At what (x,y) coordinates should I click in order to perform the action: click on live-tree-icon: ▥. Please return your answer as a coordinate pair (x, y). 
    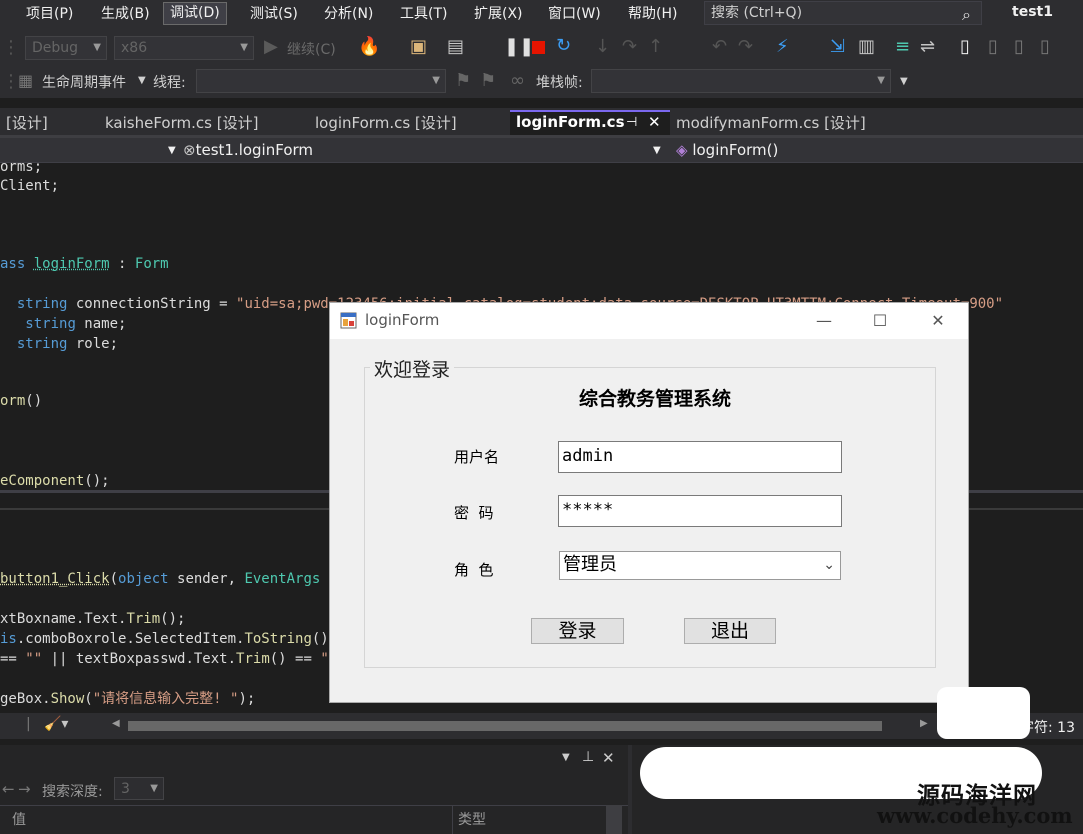
    Looking at the image, I should click on (866, 47).